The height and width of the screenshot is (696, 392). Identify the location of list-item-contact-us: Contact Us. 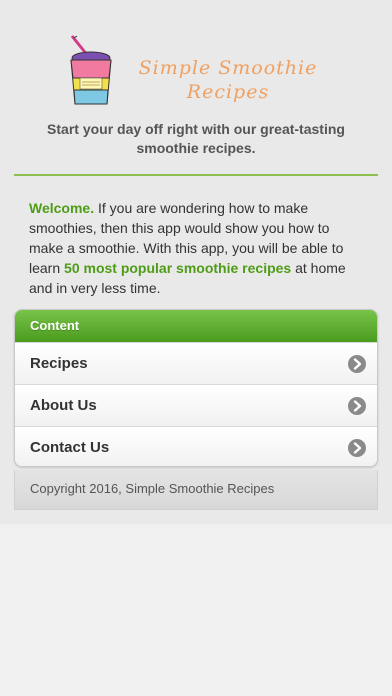
(196, 446).